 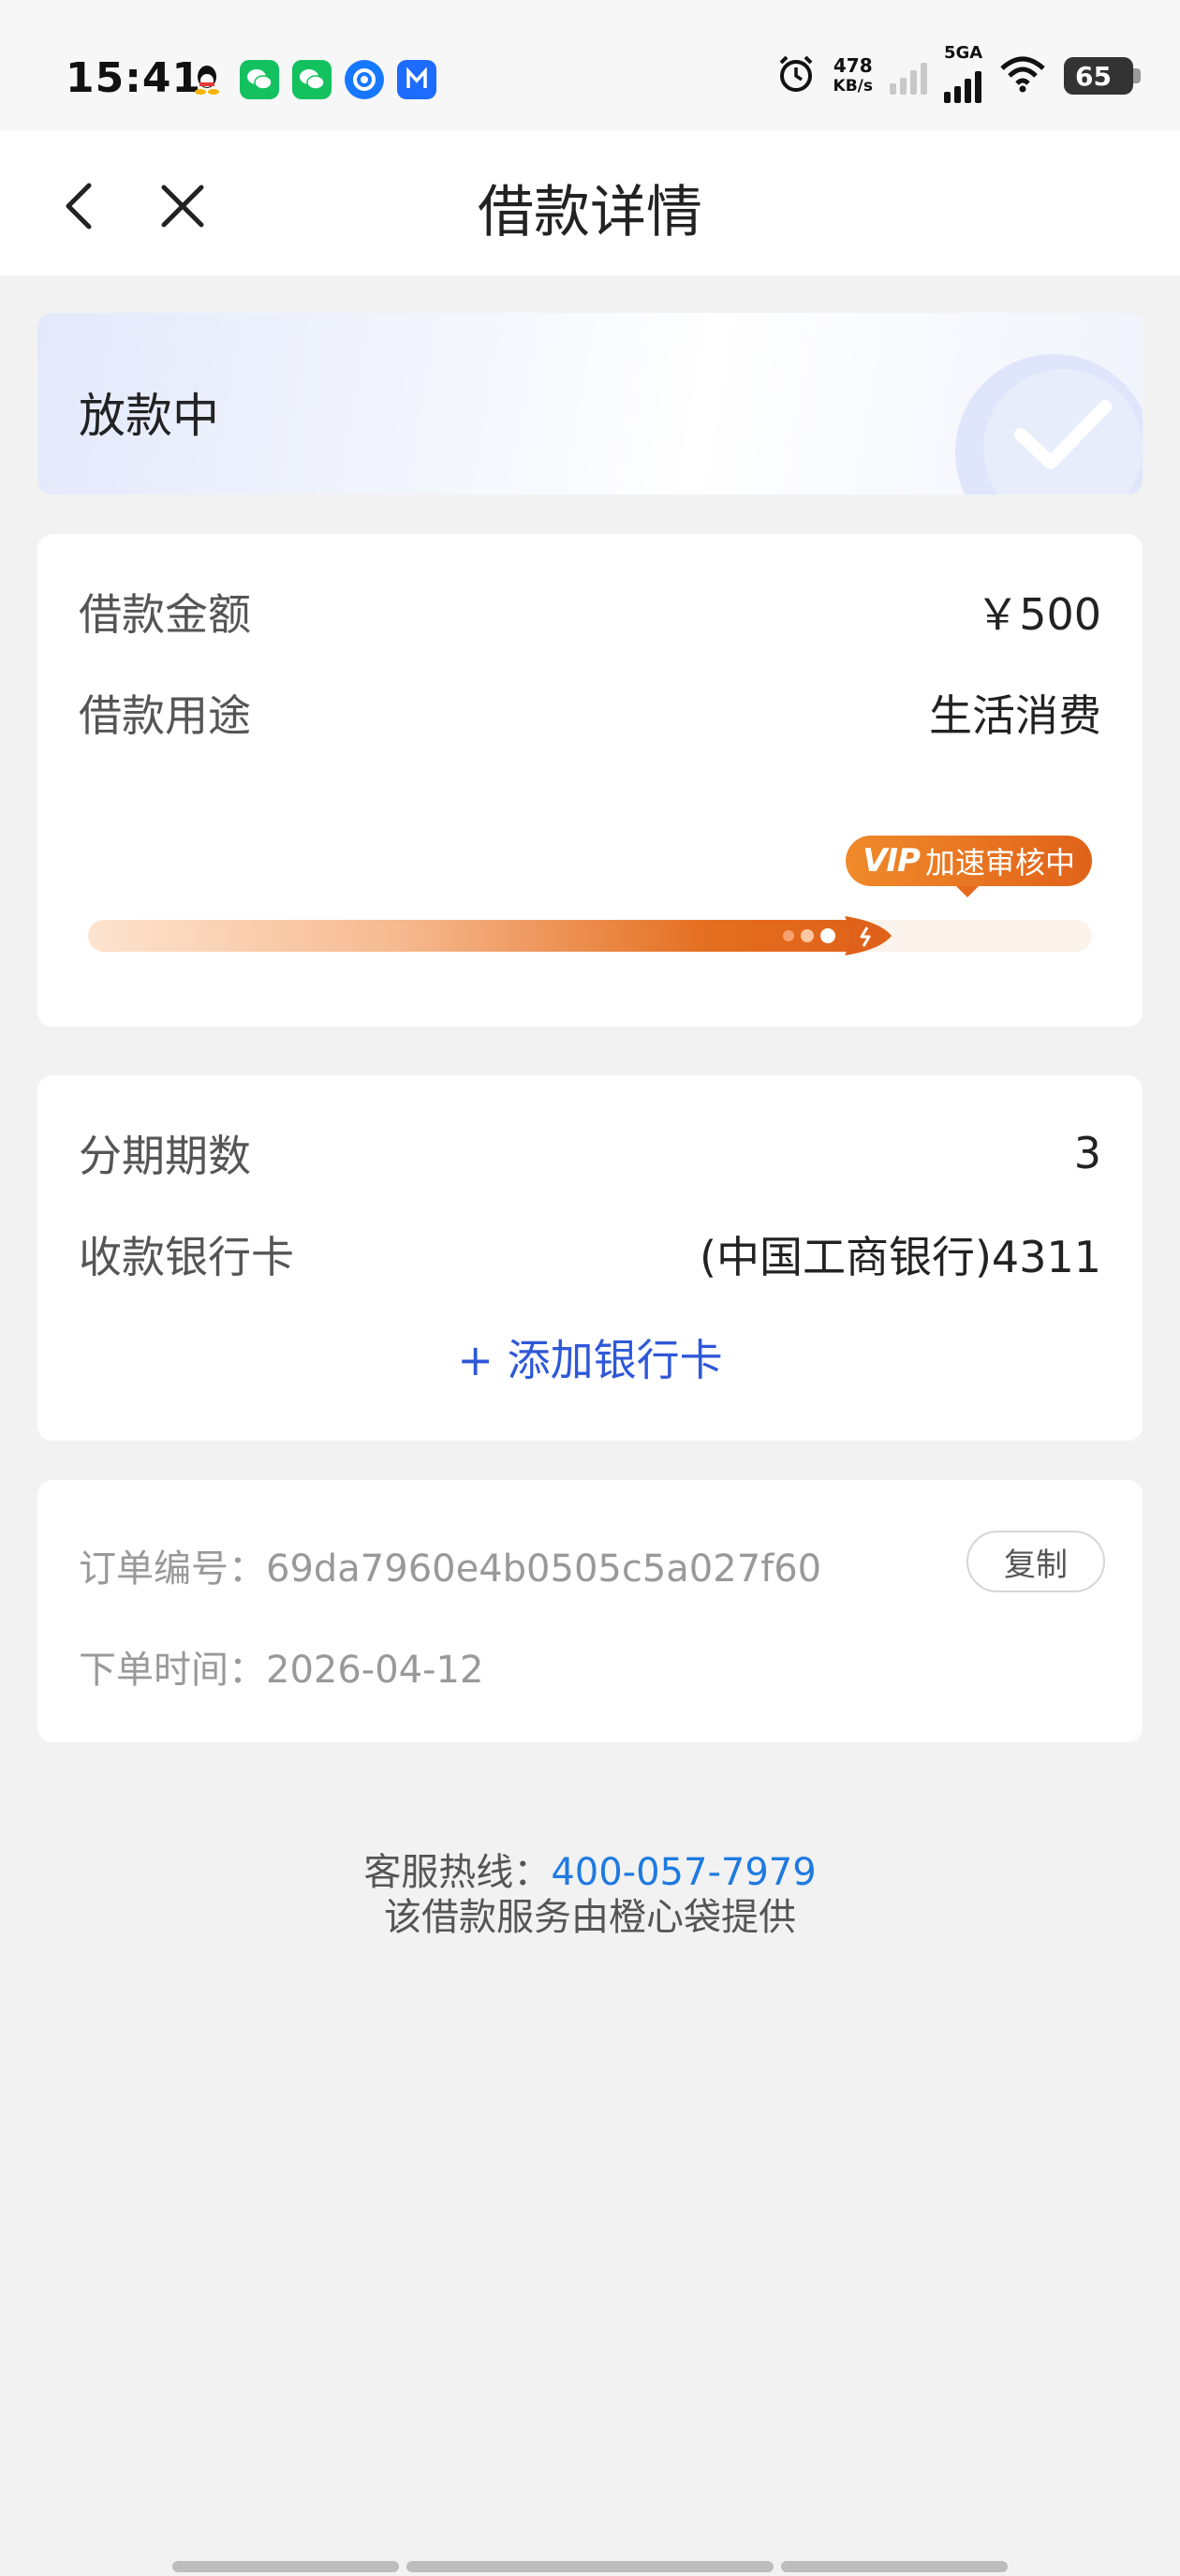 What do you see at coordinates (285, 2566) in the screenshot?
I see `home-indicator-left` at bounding box center [285, 2566].